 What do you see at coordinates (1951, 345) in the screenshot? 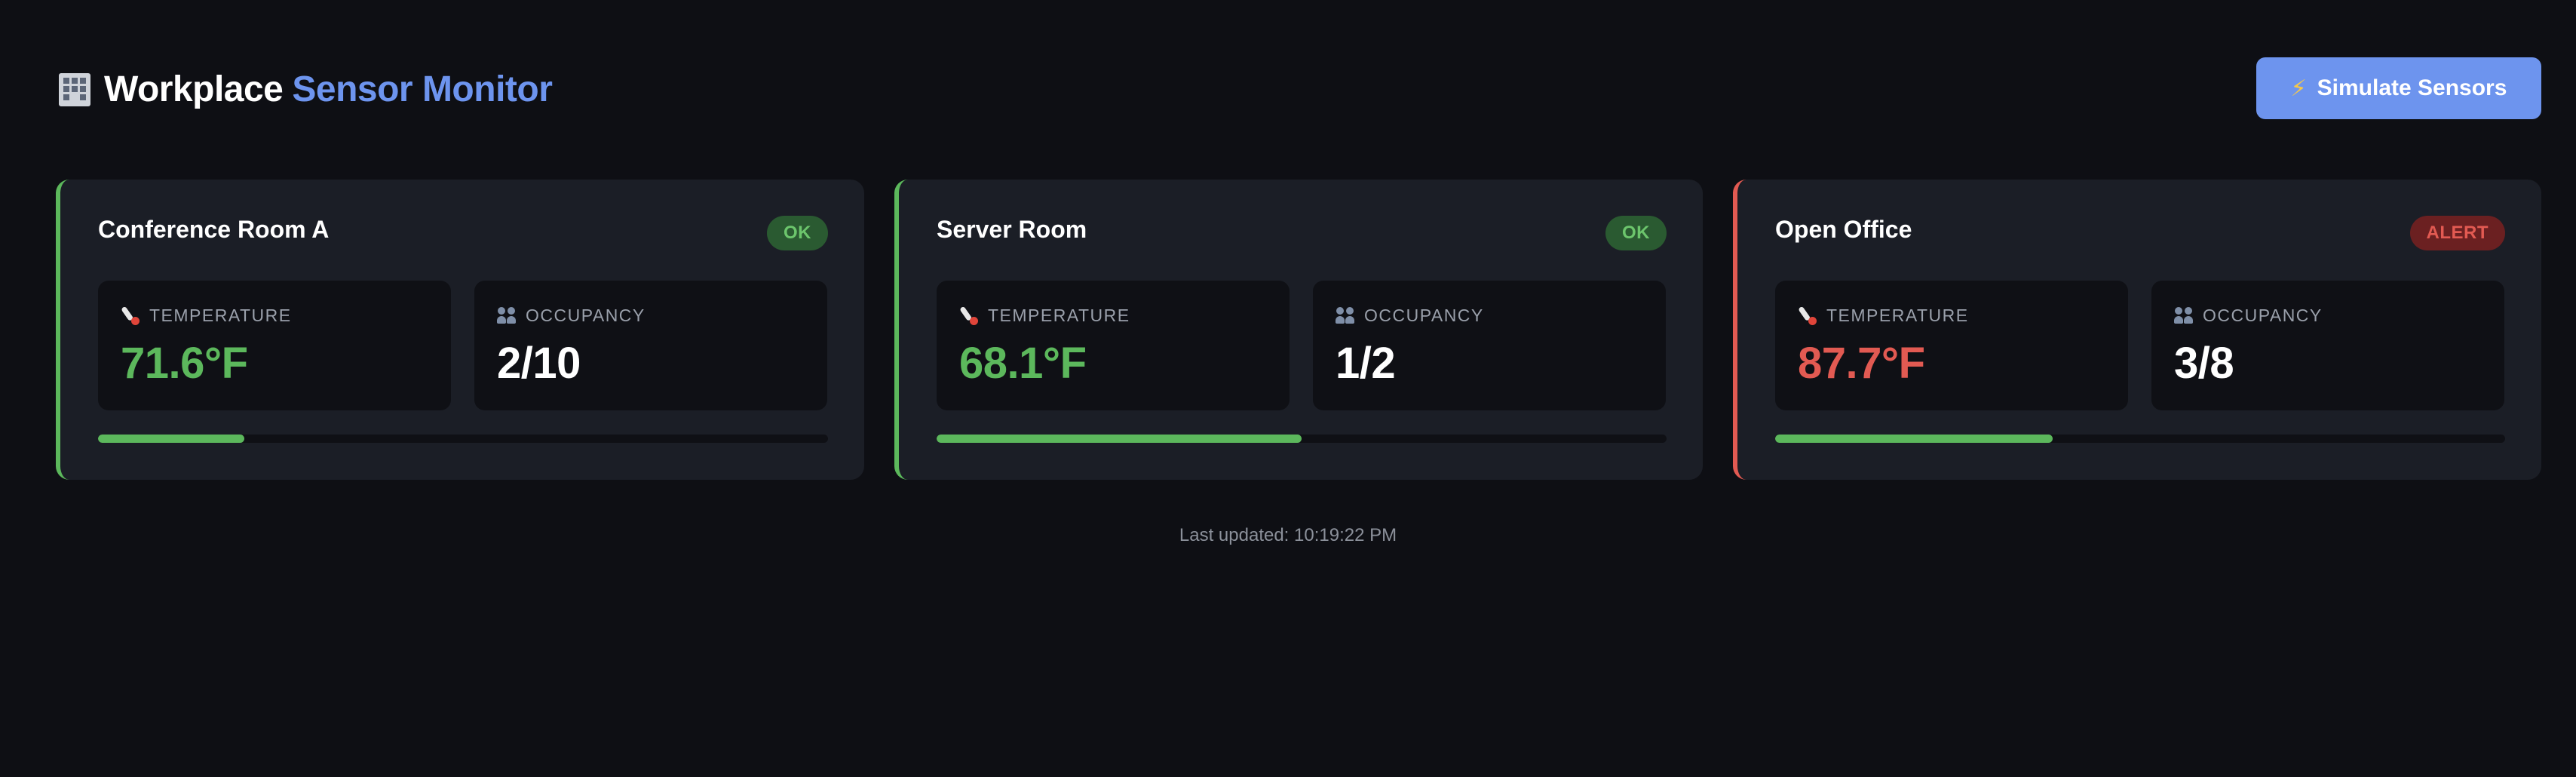
I see `temperature-panel: TEMPERATURE 87.7°F` at bounding box center [1951, 345].